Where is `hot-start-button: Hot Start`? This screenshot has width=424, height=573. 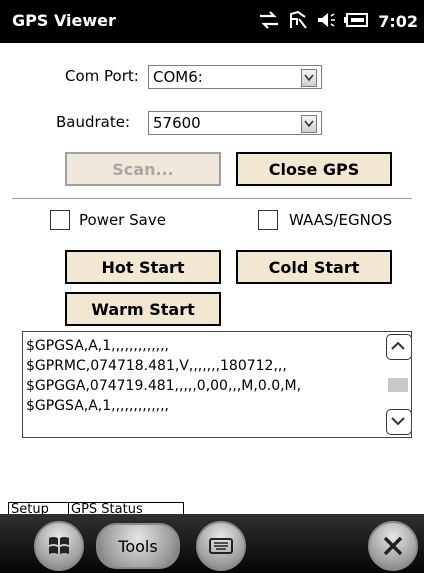
hot-start-button: Hot Start is located at coordinates (143, 267).